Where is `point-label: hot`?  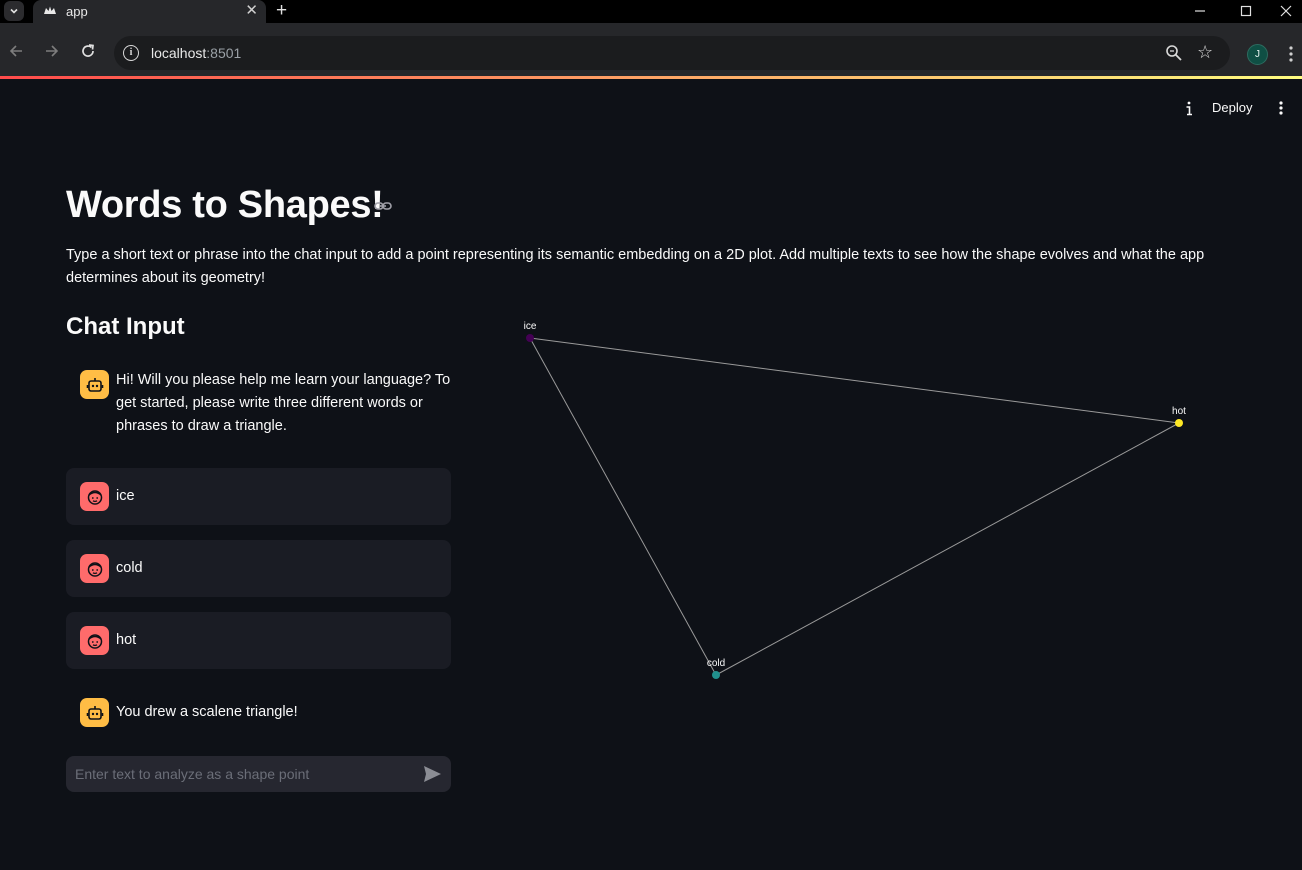 point-label: hot is located at coordinates (1179, 411).